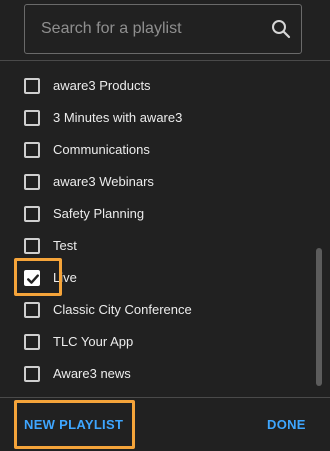 This screenshot has width=330, height=451. I want to click on playlist-search-box, so click(163, 29).